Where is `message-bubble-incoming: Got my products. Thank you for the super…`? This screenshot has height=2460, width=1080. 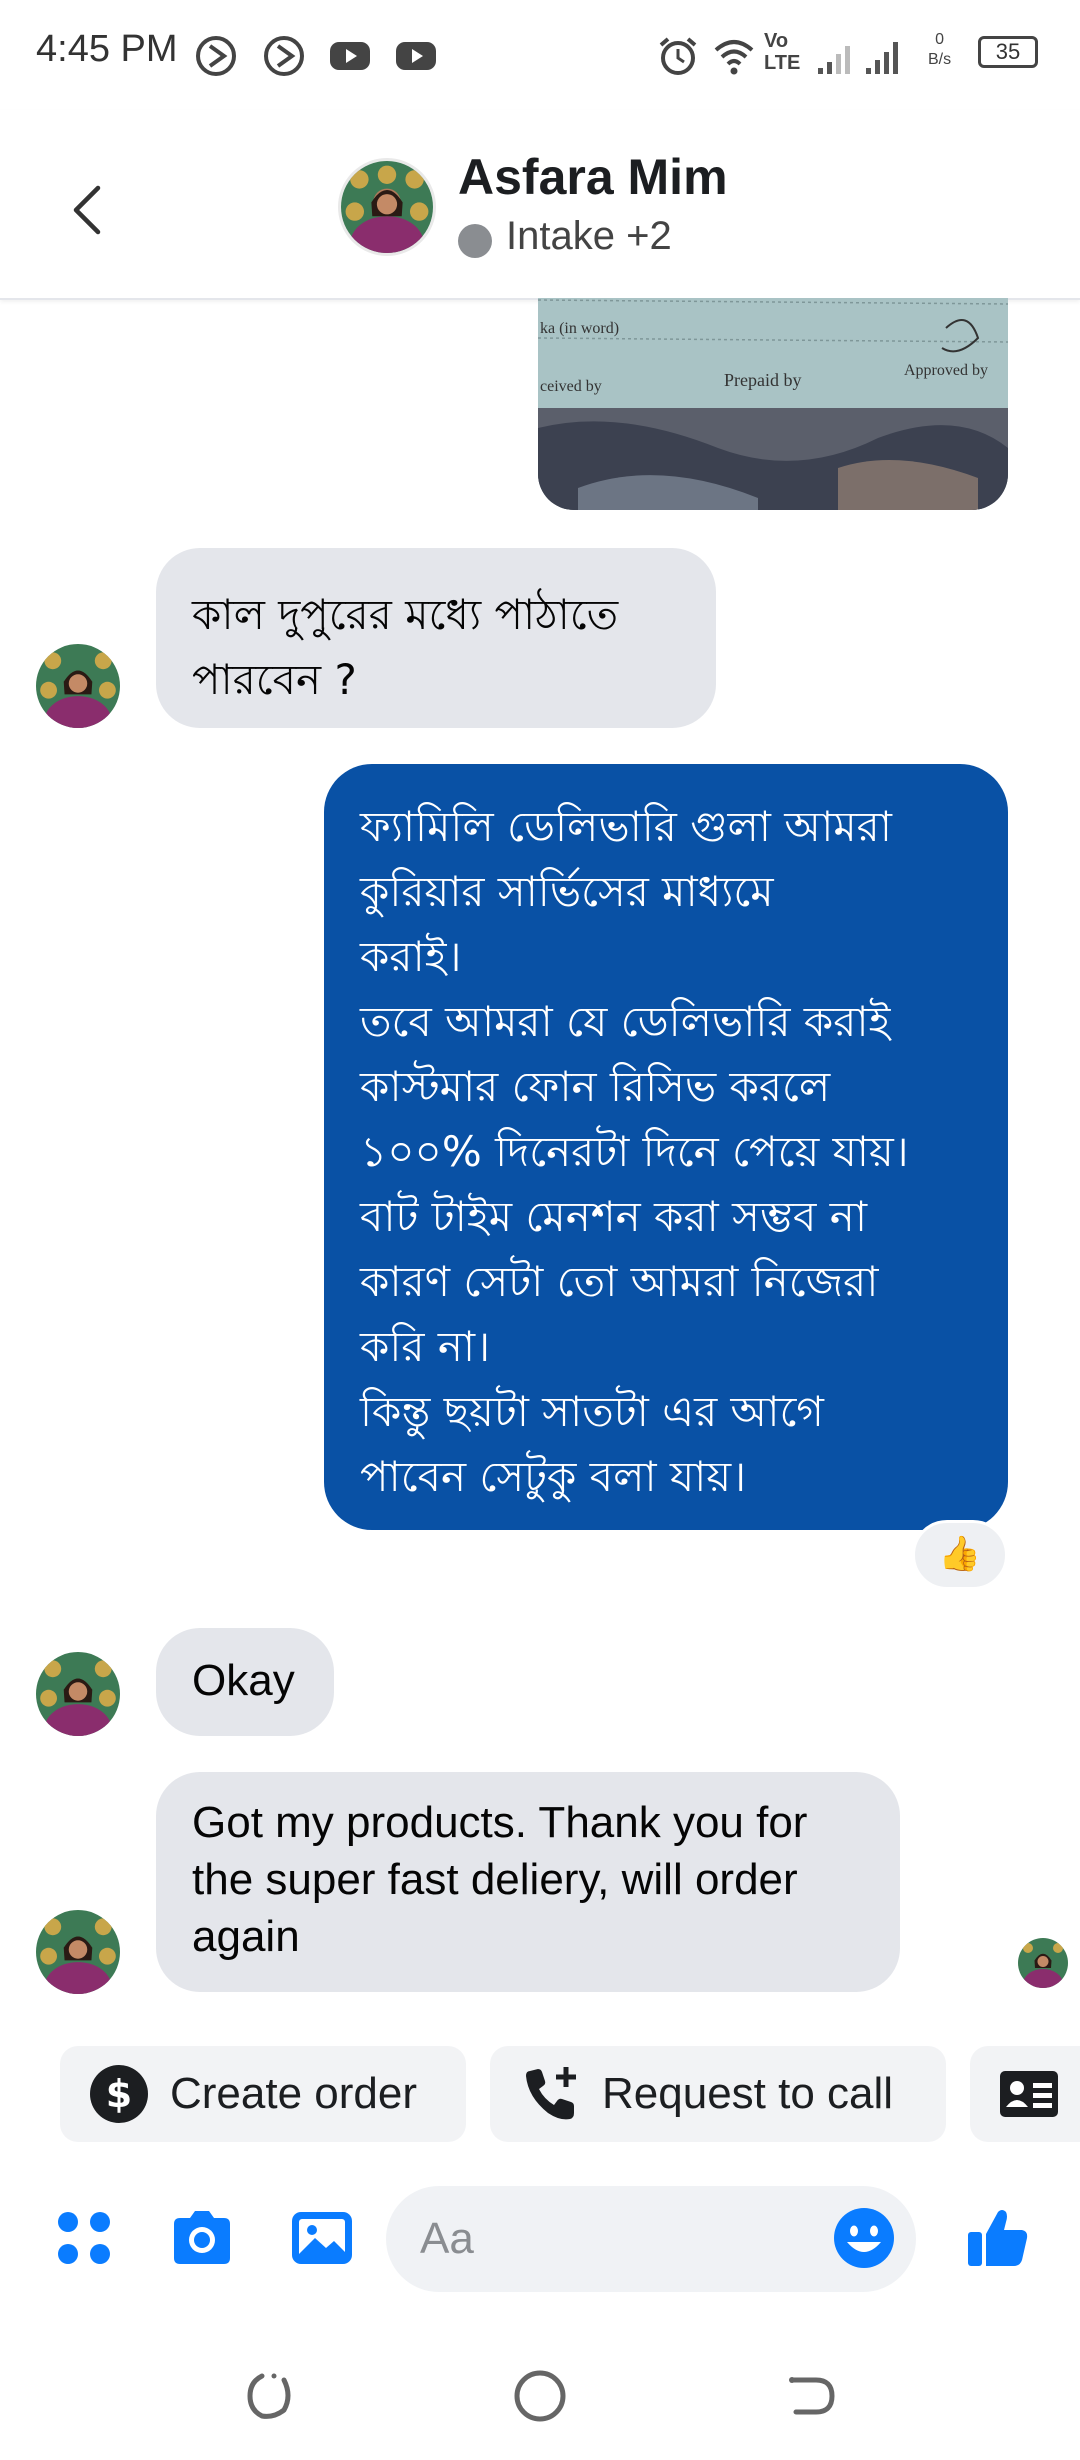 message-bubble-incoming: Got my products. Thank you for the super… is located at coordinates (528, 1882).